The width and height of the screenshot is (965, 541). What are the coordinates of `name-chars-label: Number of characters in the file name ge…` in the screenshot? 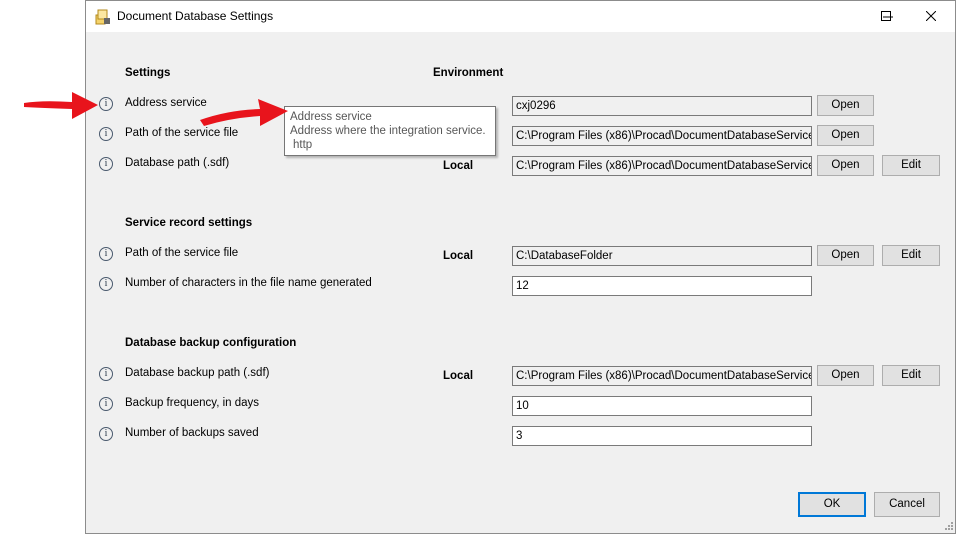 It's located at (248, 283).